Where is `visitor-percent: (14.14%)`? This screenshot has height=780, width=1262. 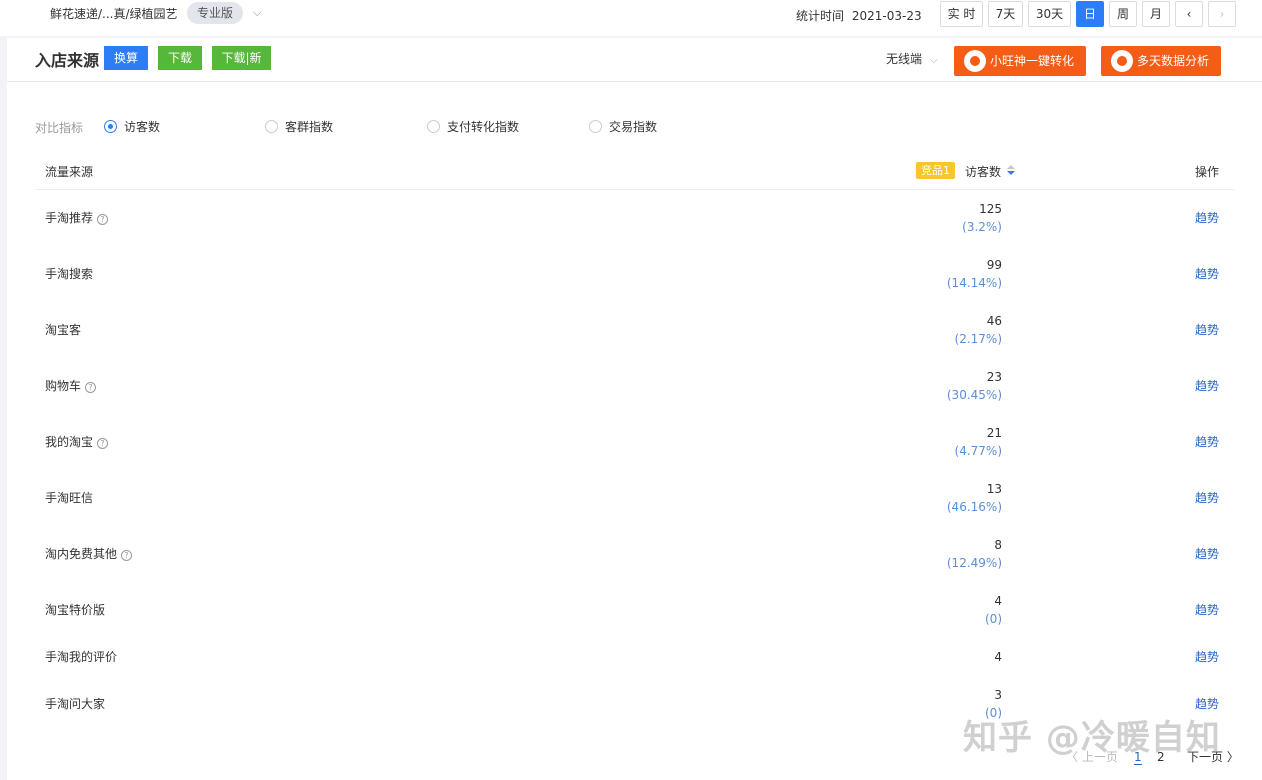 visitor-percent: (14.14%) is located at coordinates (974, 283).